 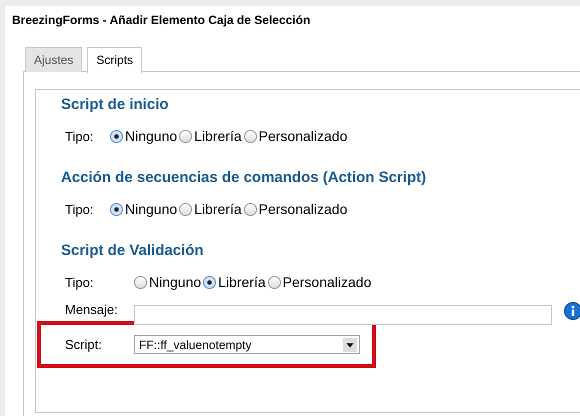 What do you see at coordinates (53, 59) in the screenshot?
I see `tab: Ajustes` at bounding box center [53, 59].